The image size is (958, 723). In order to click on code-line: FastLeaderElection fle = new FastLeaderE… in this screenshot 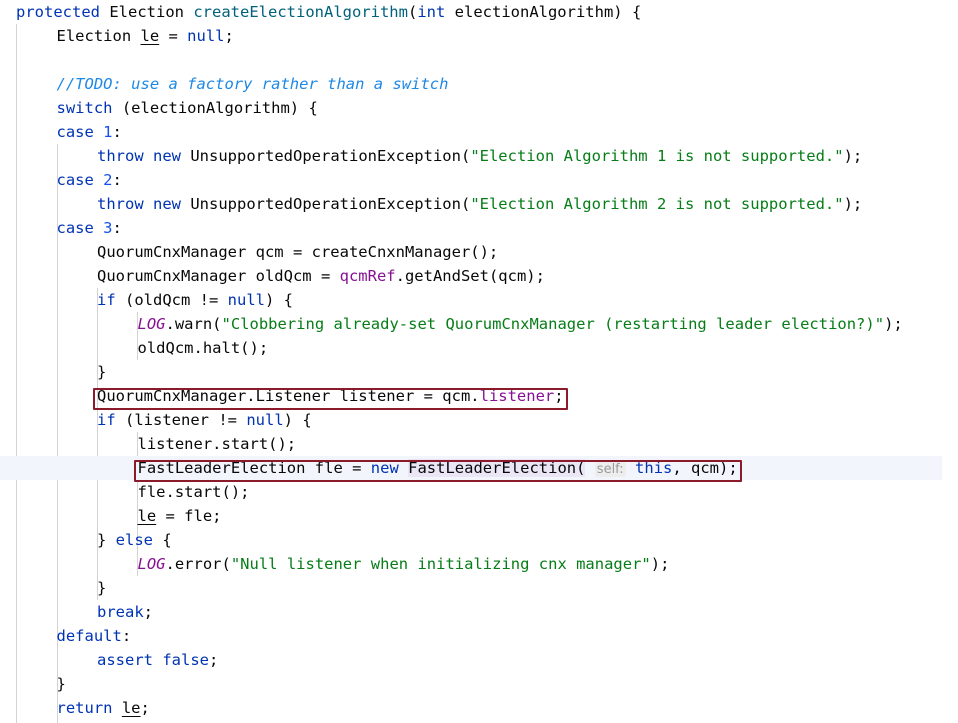, I will do `click(471, 468)`.